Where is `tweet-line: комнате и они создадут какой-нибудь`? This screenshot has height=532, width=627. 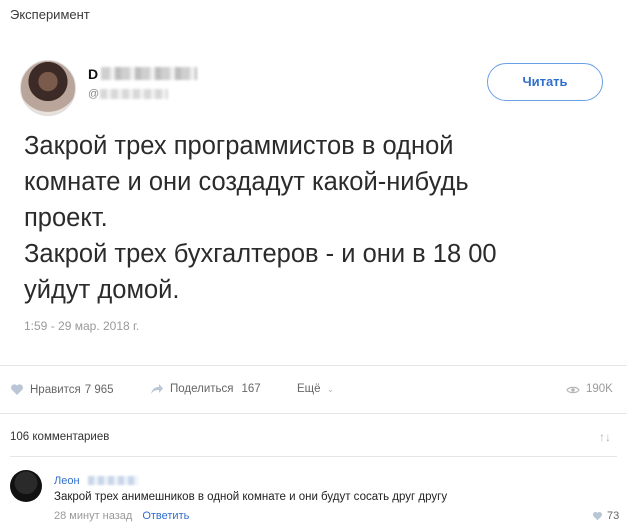 tweet-line: комнате и они создадут какой-нибудь is located at coordinates (246, 182).